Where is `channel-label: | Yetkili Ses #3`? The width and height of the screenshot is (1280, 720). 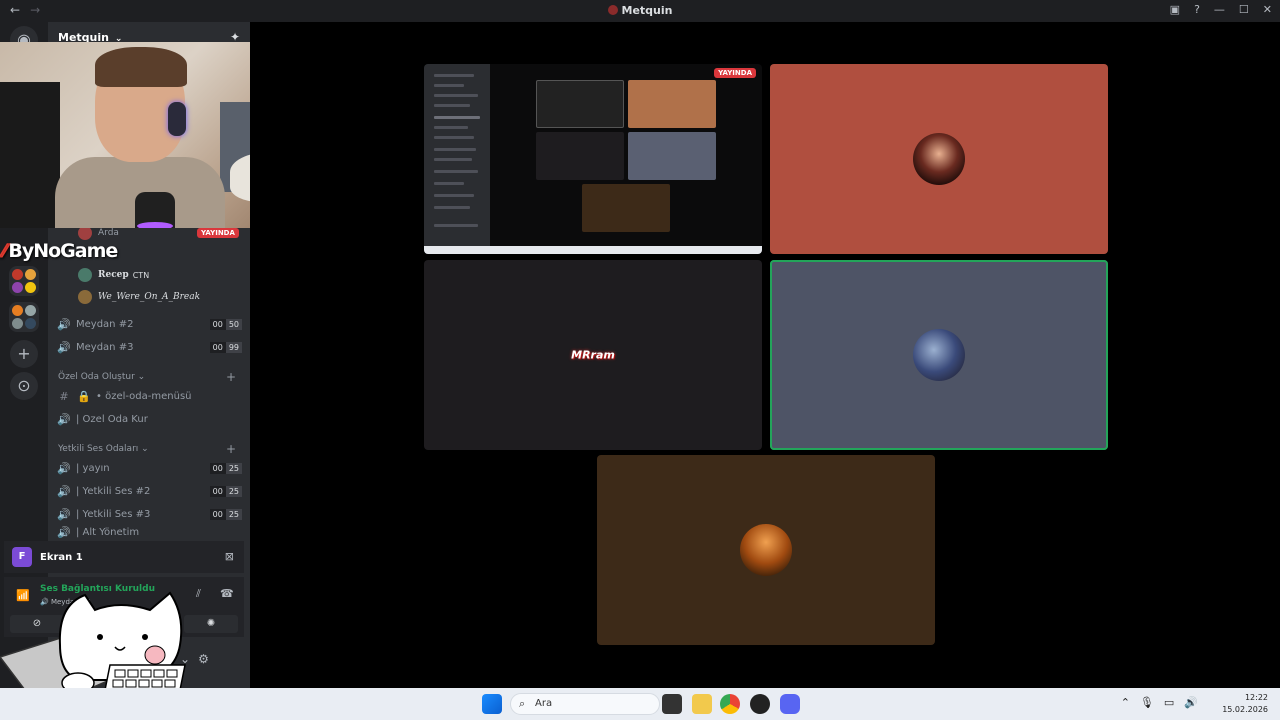 channel-label: | Yetkili Ses #3 is located at coordinates (113, 514).